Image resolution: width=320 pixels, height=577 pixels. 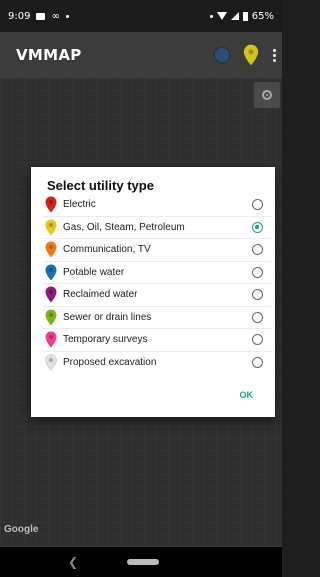 What do you see at coordinates (157, 340) in the screenshot?
I see `utility-option: Temporary surveys` at bounding box center [157, 340].